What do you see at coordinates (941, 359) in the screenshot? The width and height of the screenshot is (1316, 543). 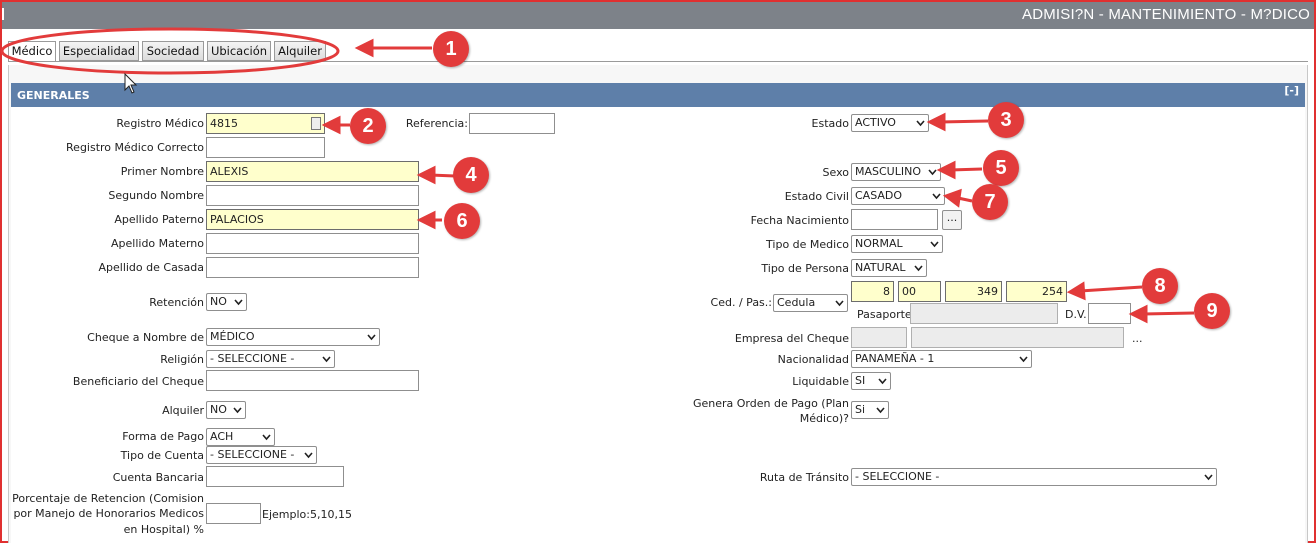 I see `nacionalidad-select: PANAMEÑA - 1` at bounding box center [941, 359].